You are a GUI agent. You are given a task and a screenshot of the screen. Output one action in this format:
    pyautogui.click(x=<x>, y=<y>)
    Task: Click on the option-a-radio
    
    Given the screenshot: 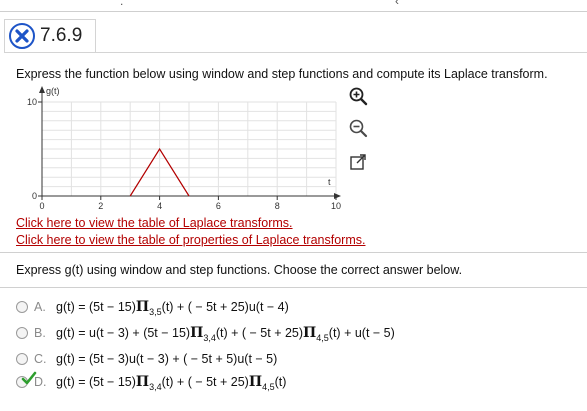 What is the action you would take?
    pyautogui.click(x=22, y=307)
    